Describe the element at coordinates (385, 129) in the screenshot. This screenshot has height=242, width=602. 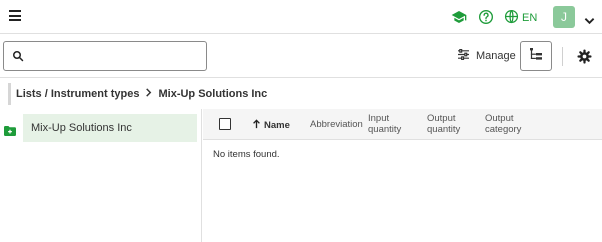
I see `column-label-input-line2: quantity` at that location.